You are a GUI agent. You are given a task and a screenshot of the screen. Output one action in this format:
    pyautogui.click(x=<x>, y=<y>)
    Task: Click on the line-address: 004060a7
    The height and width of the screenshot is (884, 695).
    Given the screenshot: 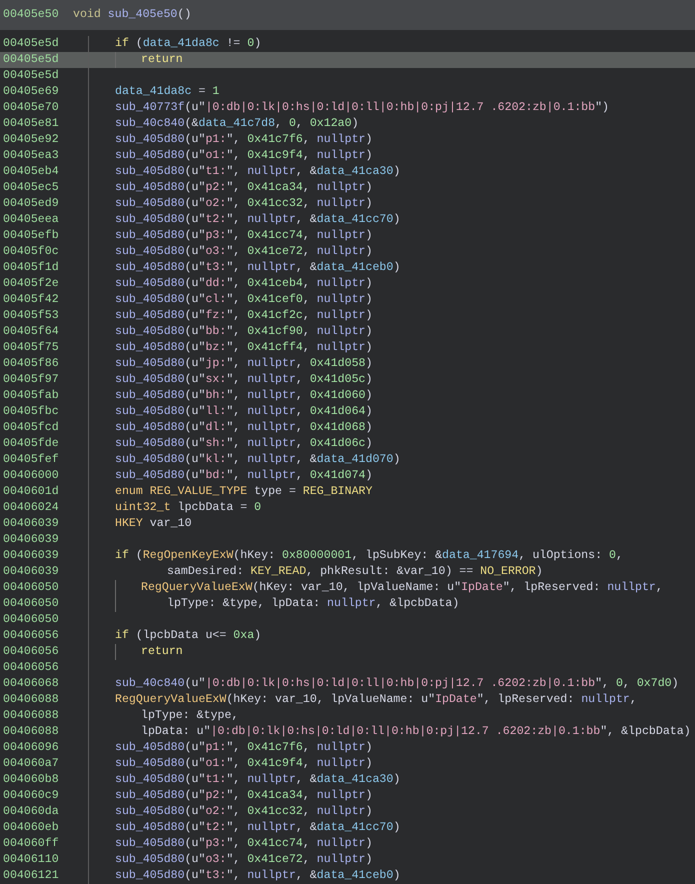 What is the action you would take?
    pyautogui.click(x=31, y=764)
    